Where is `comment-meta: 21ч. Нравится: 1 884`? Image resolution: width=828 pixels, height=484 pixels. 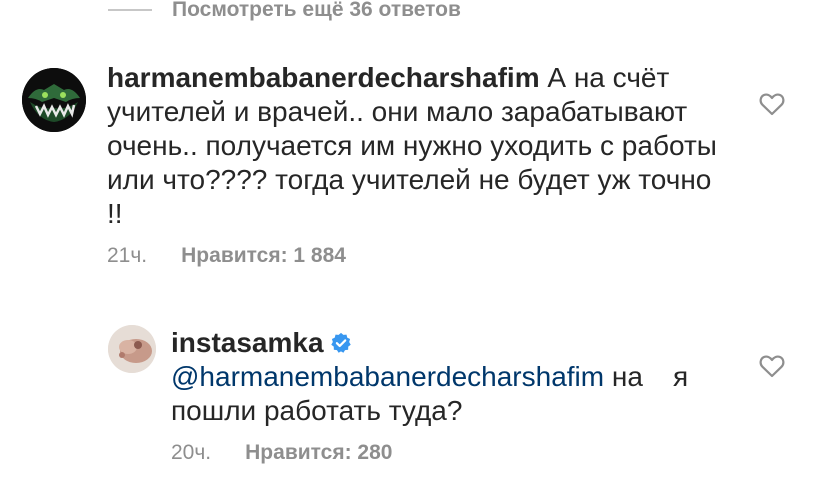 comment-meta: 21ч. Нравится: 1 884 is located at coordinates (226, 256).